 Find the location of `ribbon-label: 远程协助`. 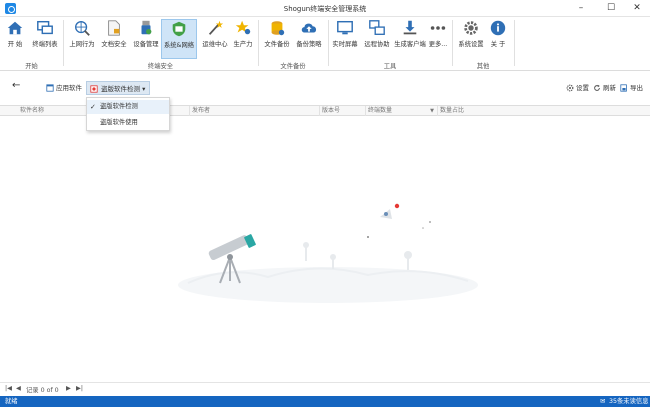

ribbon-label: 远程协助 is located at coordinates (377, 44).